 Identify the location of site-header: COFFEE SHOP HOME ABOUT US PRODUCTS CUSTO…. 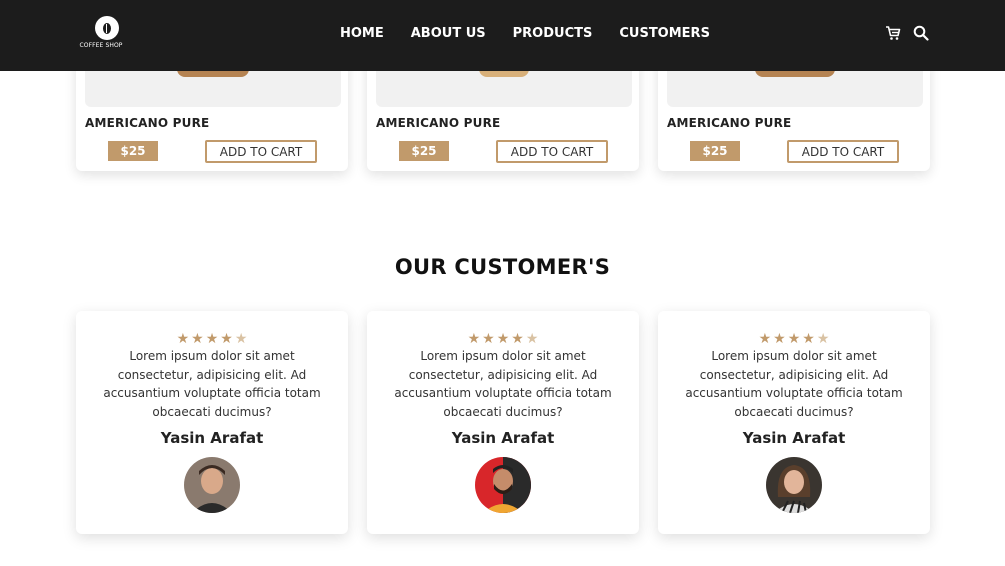
(502, 35).